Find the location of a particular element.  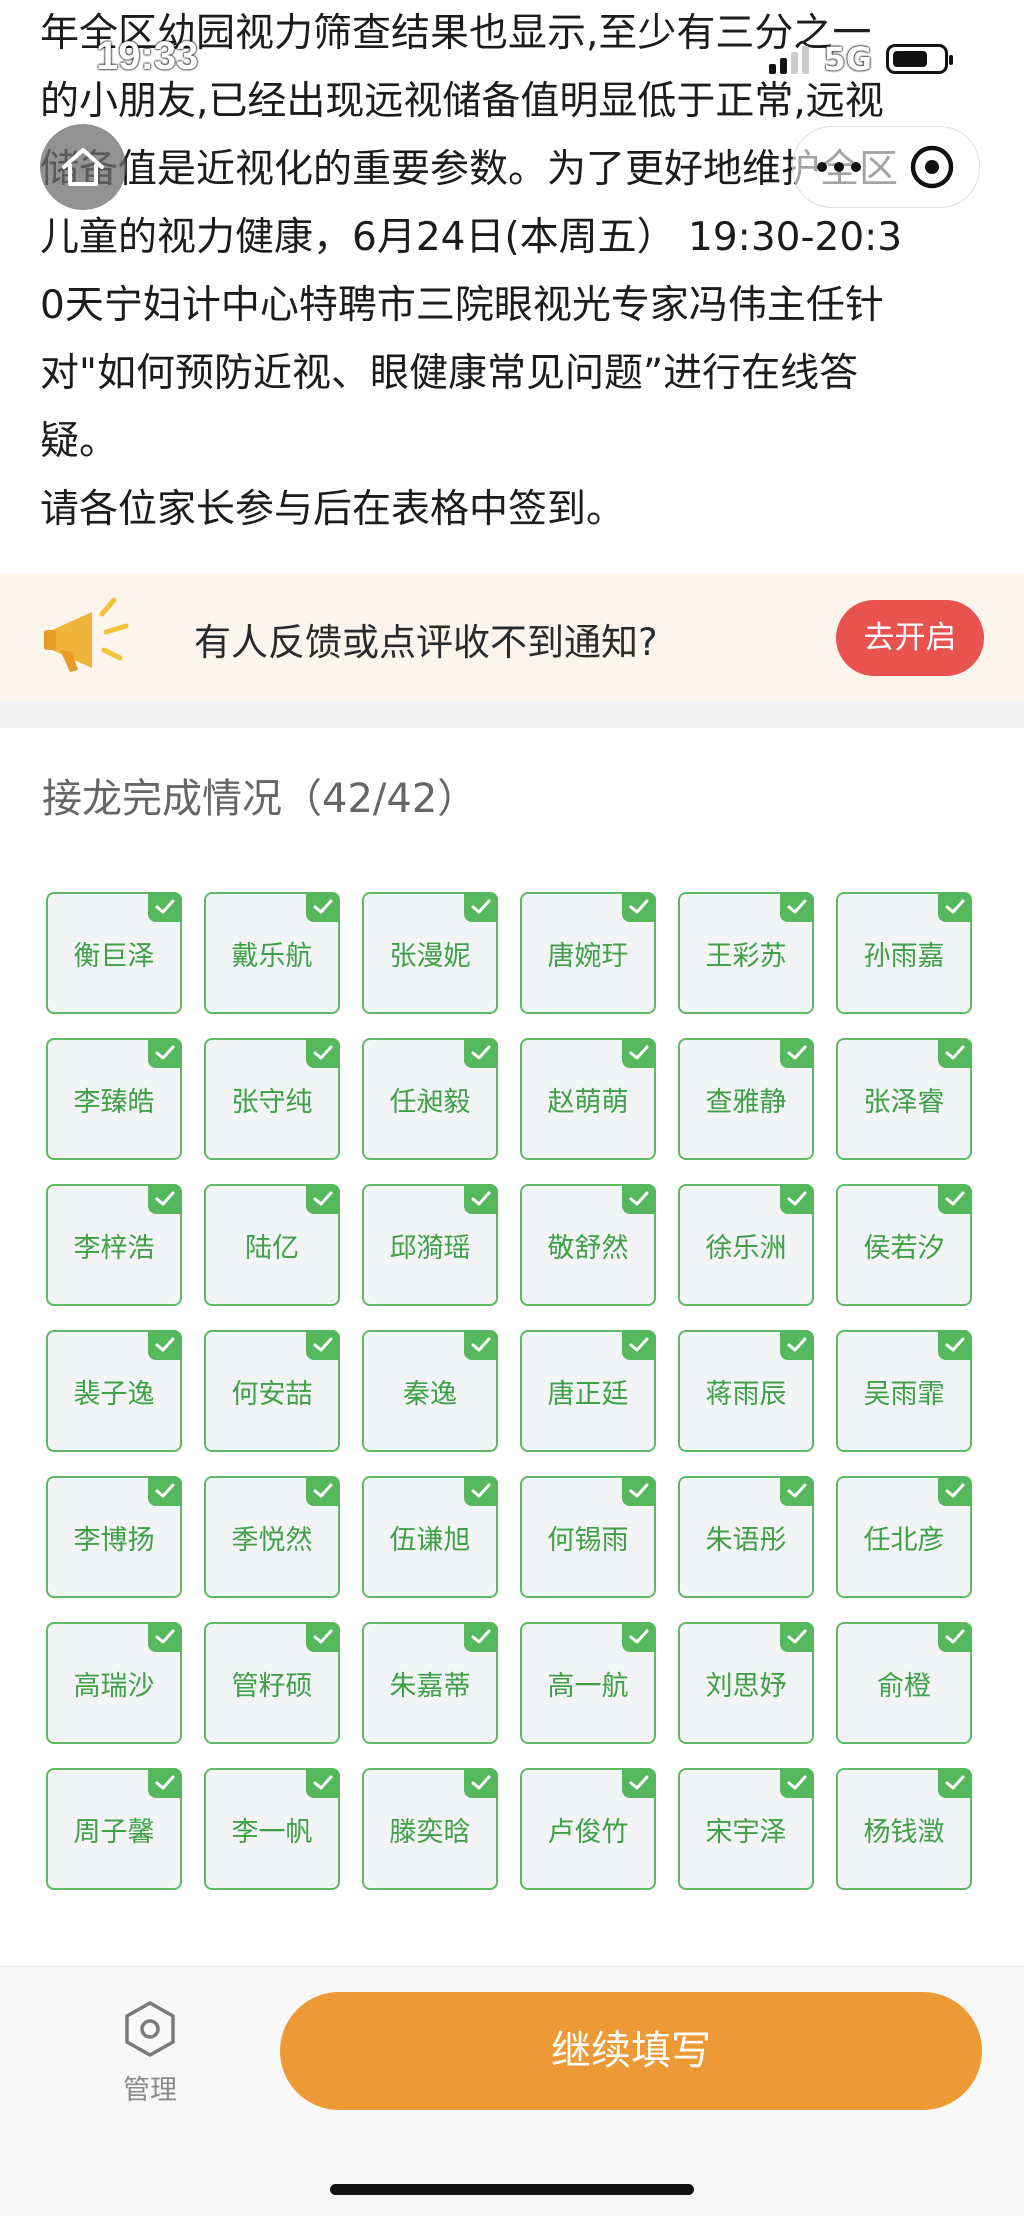

roster-chip: 王彩苏 is located at coordinates (746, 953).